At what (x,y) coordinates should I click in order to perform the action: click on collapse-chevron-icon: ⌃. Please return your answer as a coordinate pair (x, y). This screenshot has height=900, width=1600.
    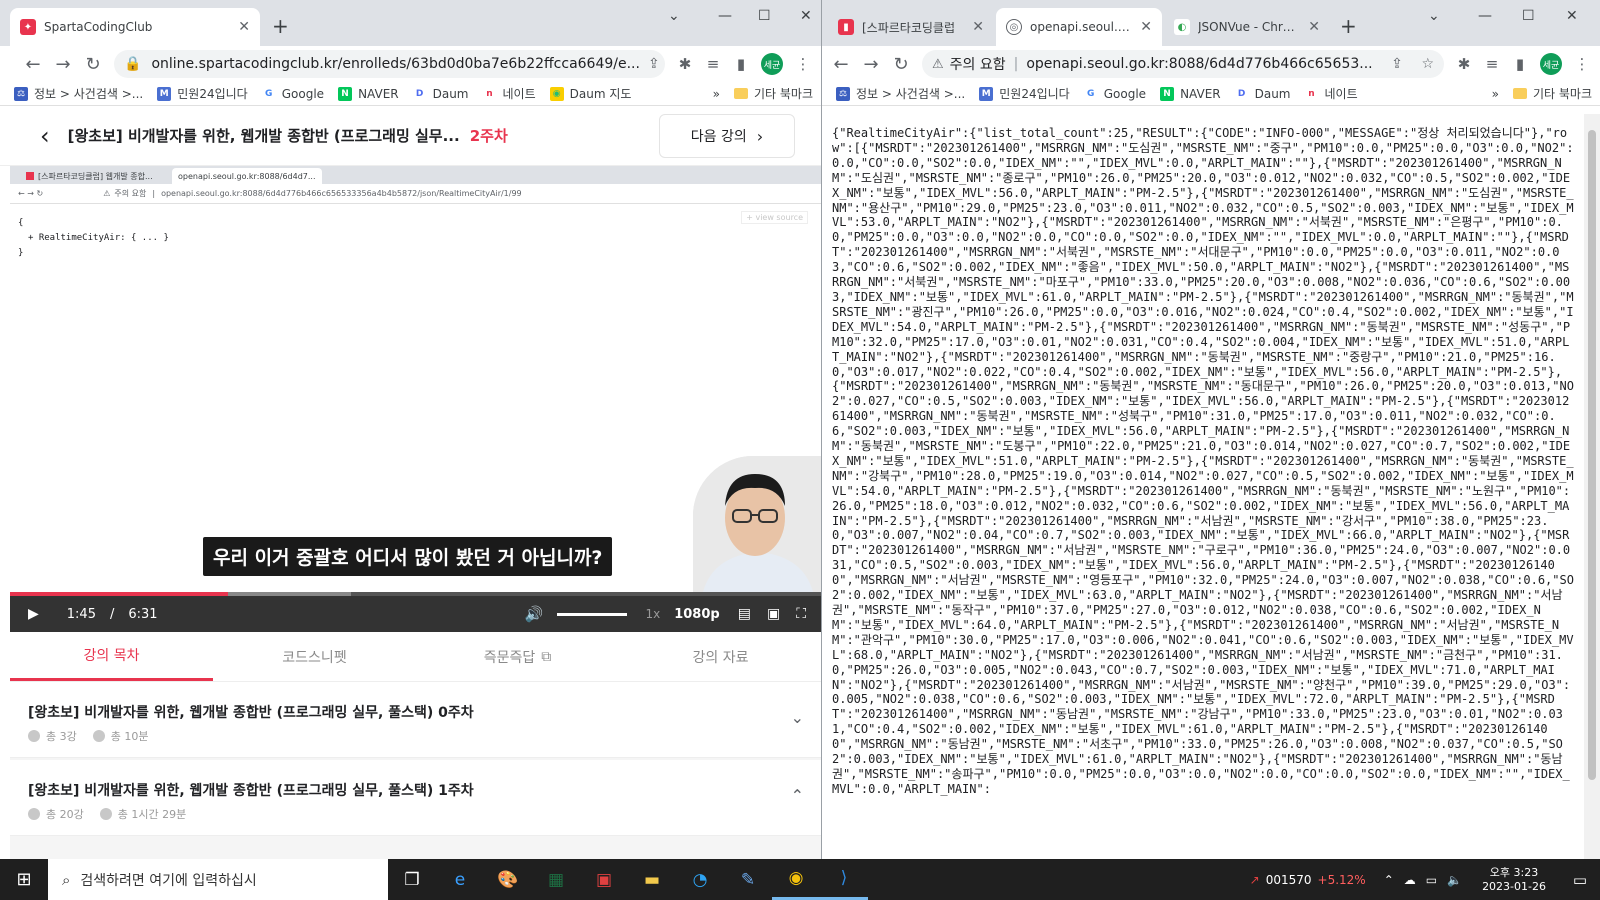
    Looking at the image, I should click on (797, 795).